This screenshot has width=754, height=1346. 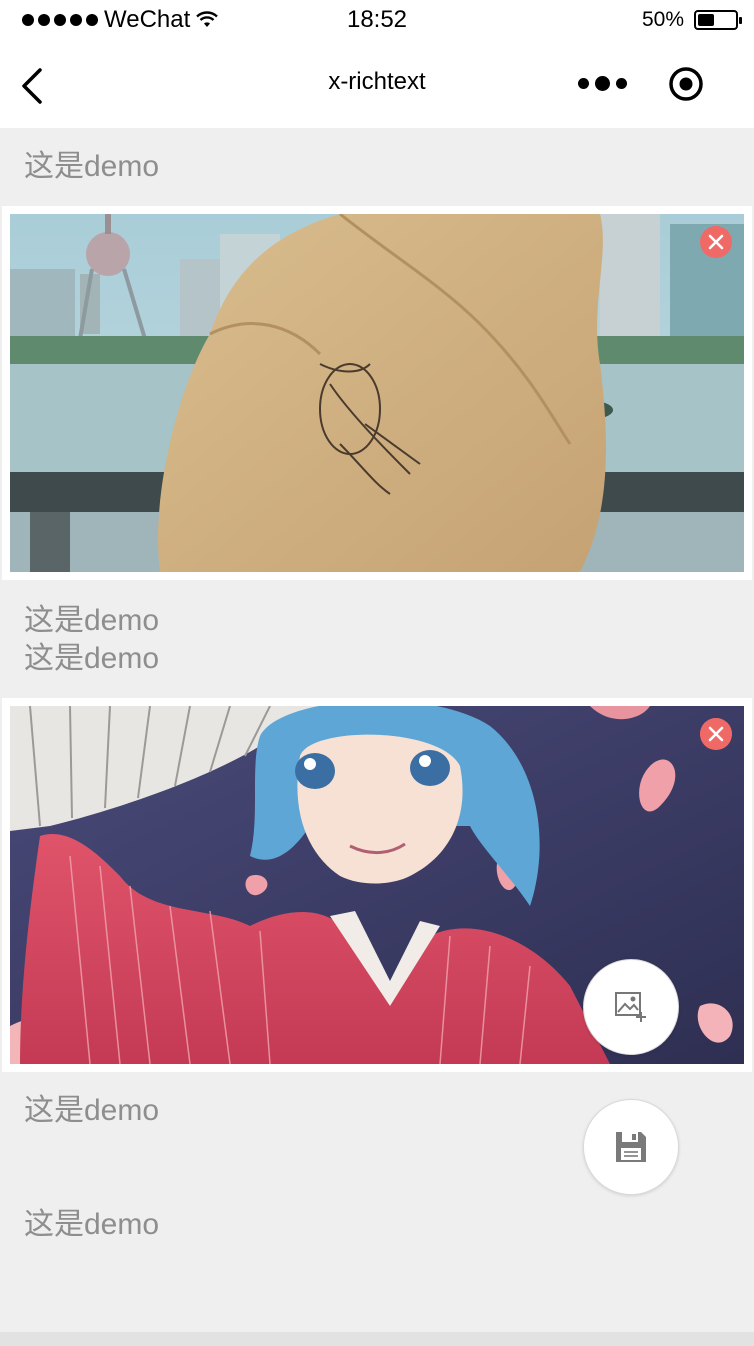 I want to click on add-image-button, so click(x=631, y=1007).